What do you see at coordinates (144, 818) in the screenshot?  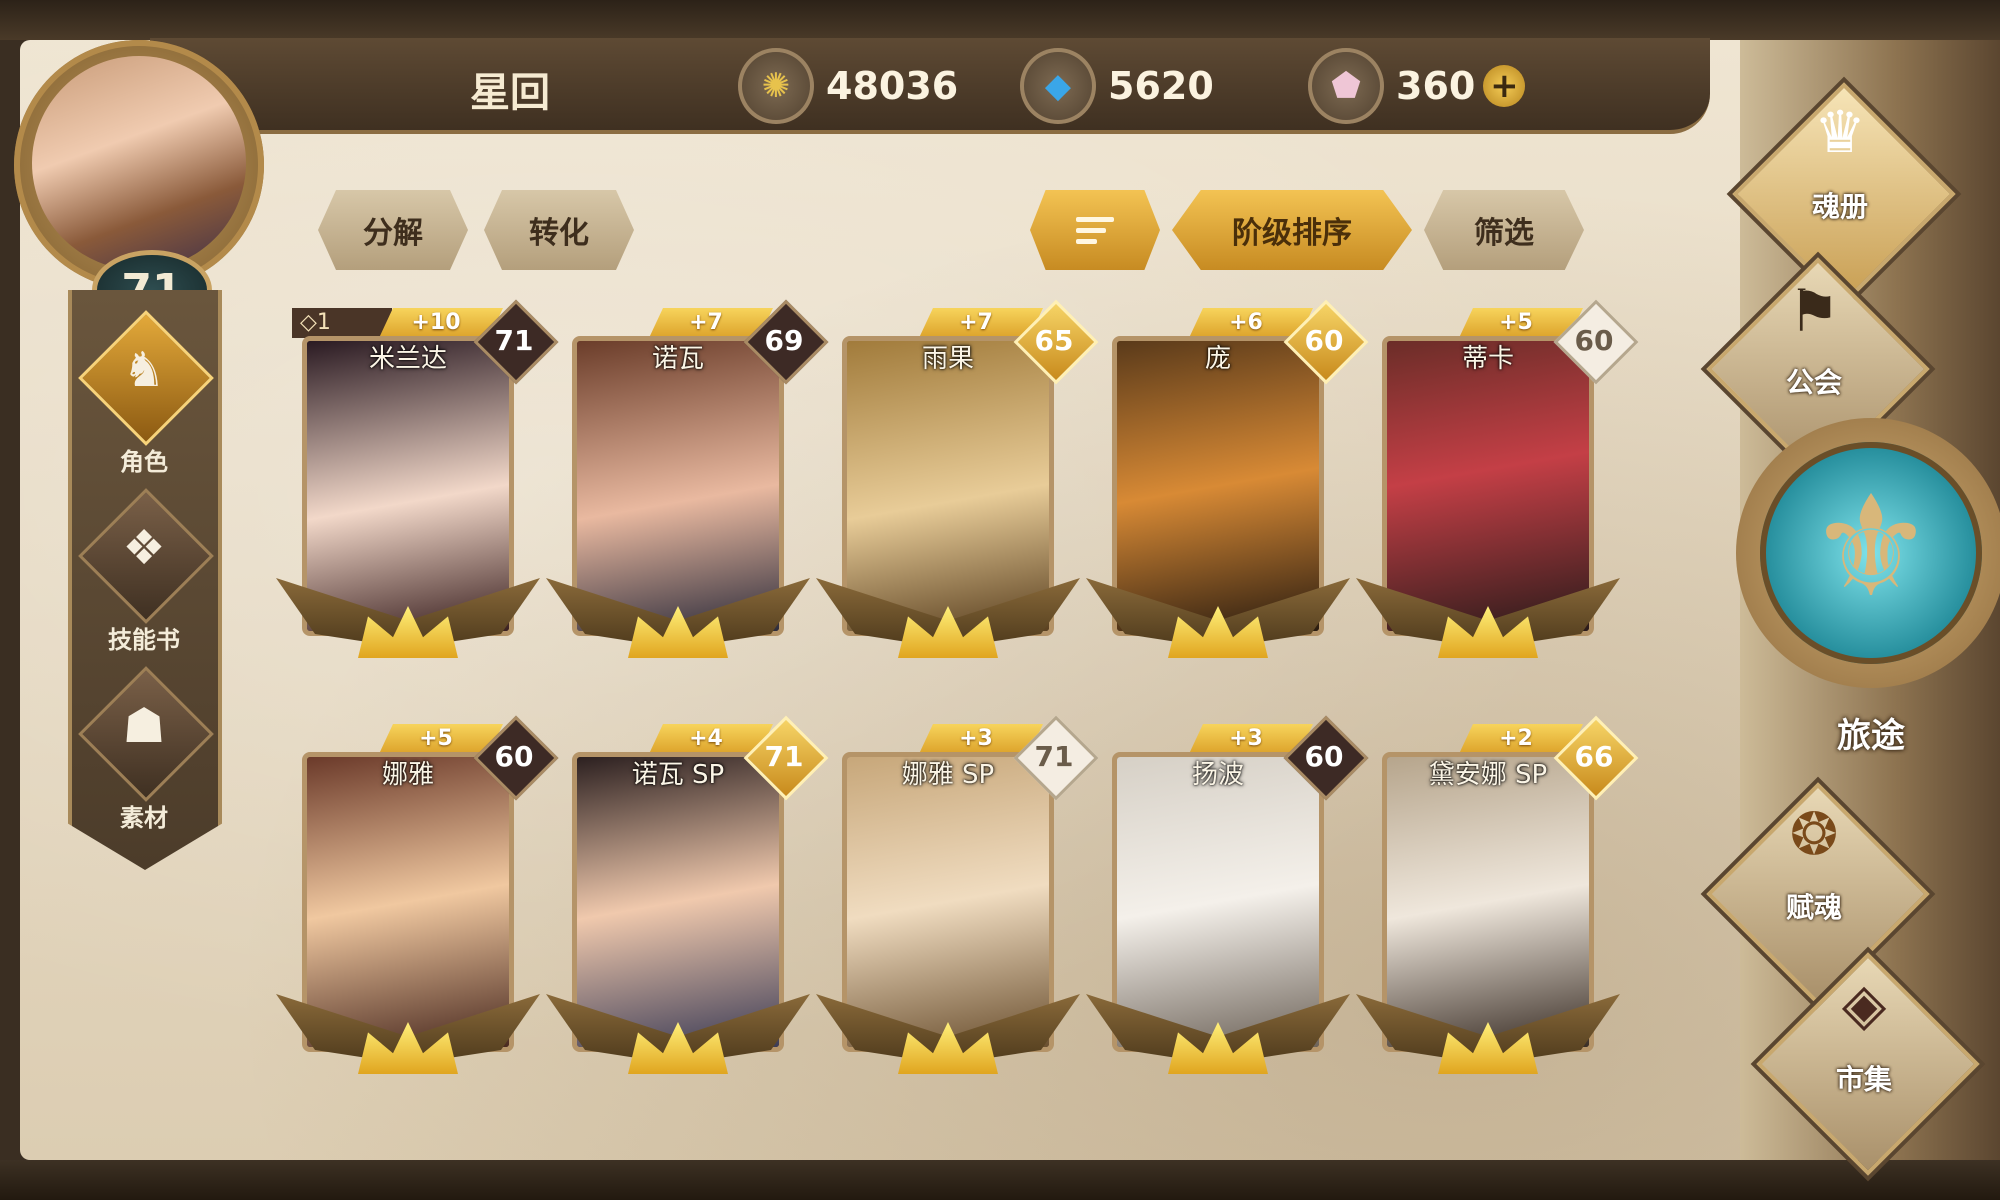 I see `nav-label-material: 素材` at bounding box center [144, 818].